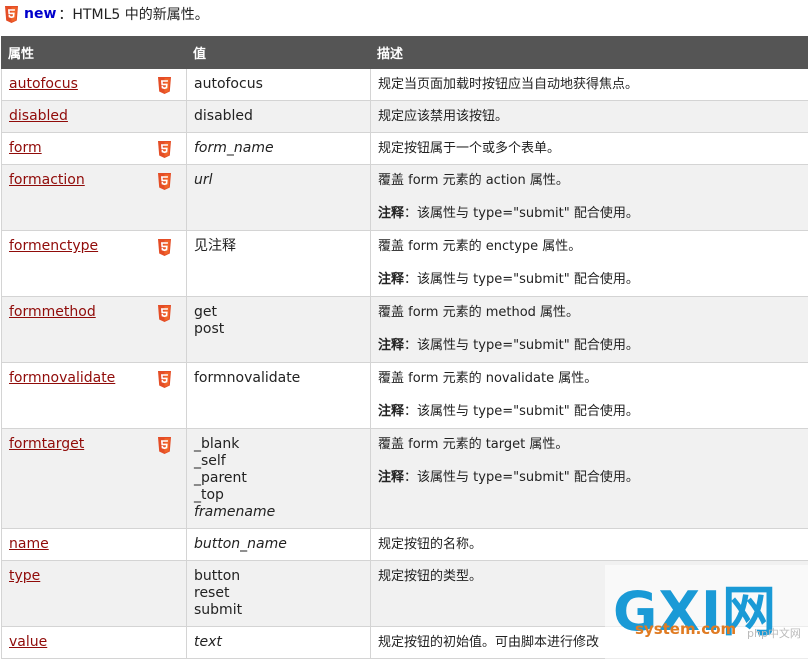 Image resolution: width=808 pixels, height=659 pixels. Describe the element at coordinates (278, 478) in the screenshot. I see `value-cell: _blank _self _parent _top framename` at that location.